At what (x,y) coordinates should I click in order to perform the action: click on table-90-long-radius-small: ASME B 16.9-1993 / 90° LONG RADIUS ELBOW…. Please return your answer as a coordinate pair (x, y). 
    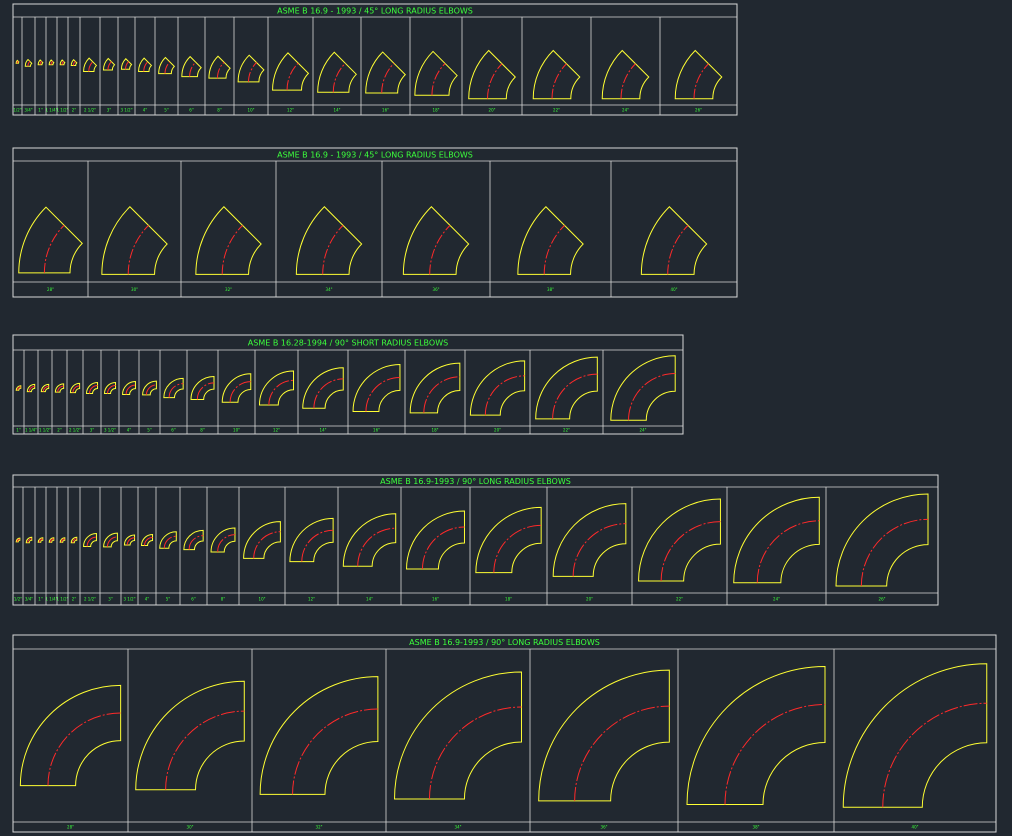
    Looking at the image, I should click on (475, 540).